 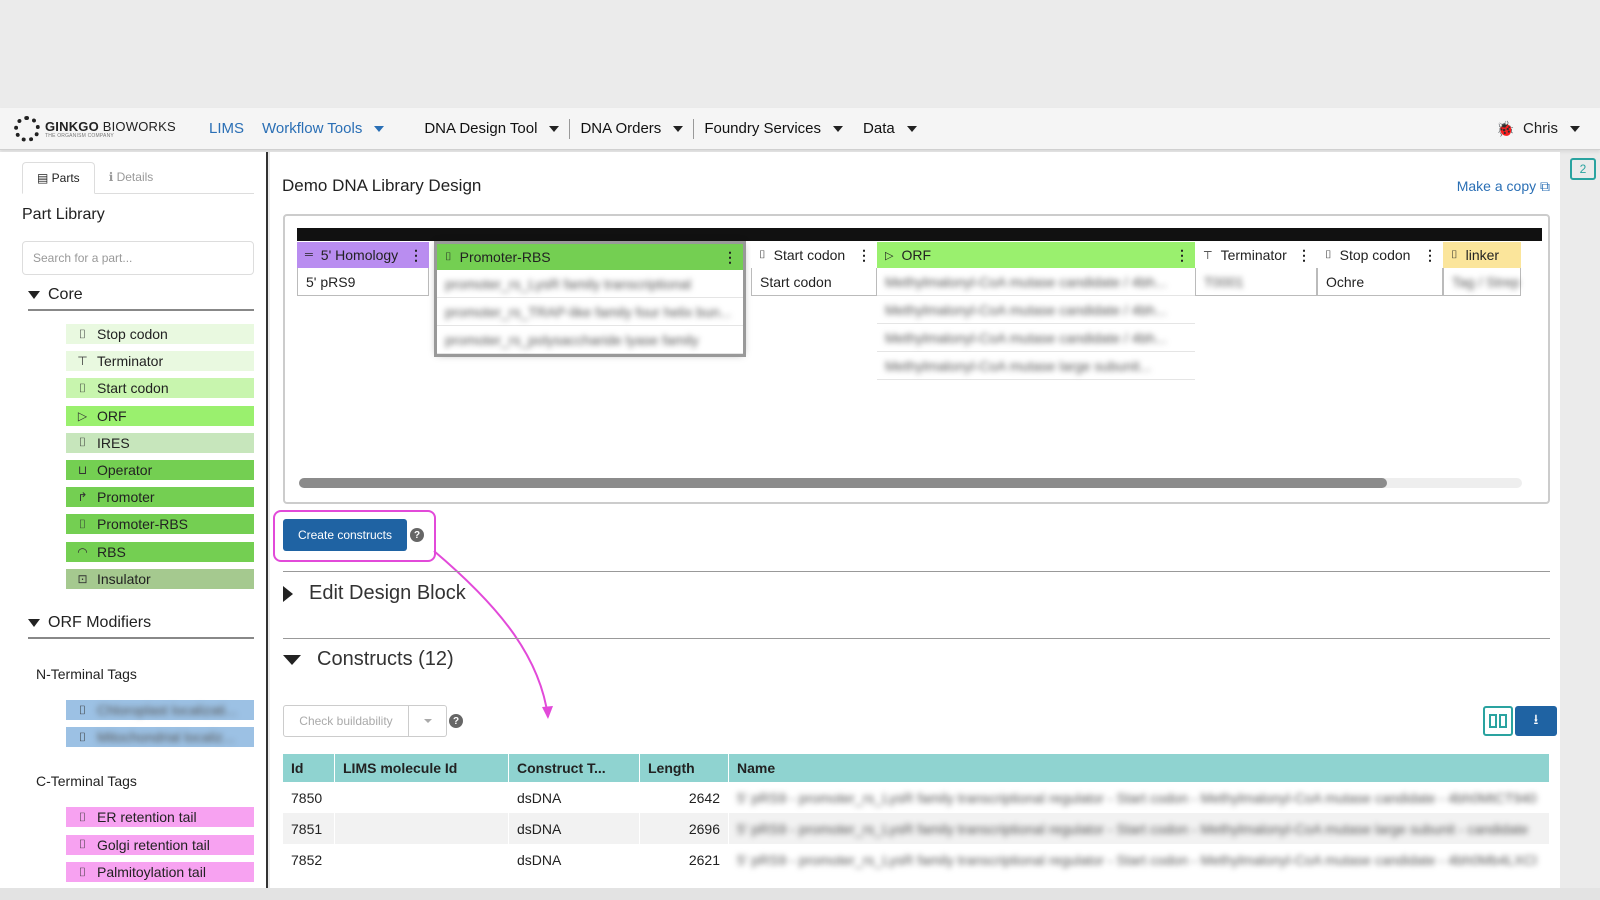 What do you see at coordinates (345, 535) in the screenshot?
I see `create-constructs-button: Create constructs` at bounding box center [345, 535].